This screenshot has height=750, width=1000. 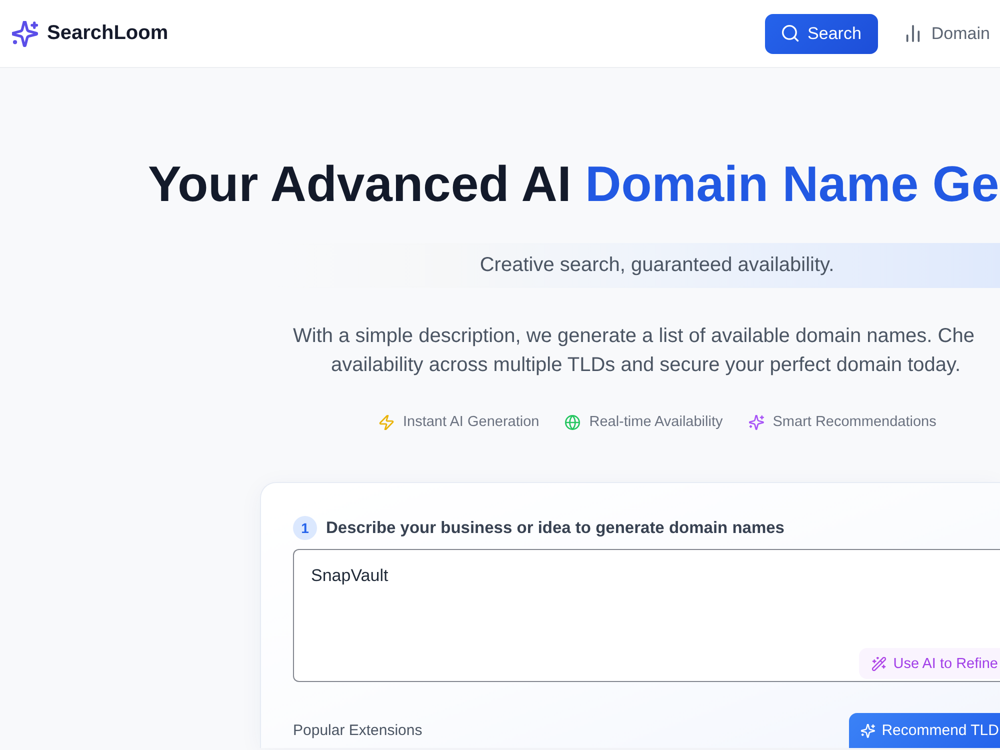 I want to click on hero-title: Your Advanced AI Domain Name Ge, so click(x=574, y=184).